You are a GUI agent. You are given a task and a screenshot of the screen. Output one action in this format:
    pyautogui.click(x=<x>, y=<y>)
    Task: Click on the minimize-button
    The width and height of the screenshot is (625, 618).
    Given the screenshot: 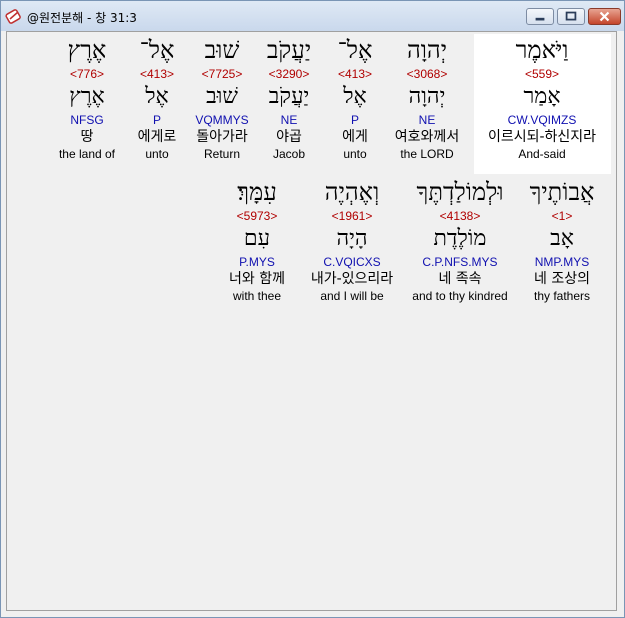 What is the action you would take?
    pyautogui.click(x=540, y=16)
    